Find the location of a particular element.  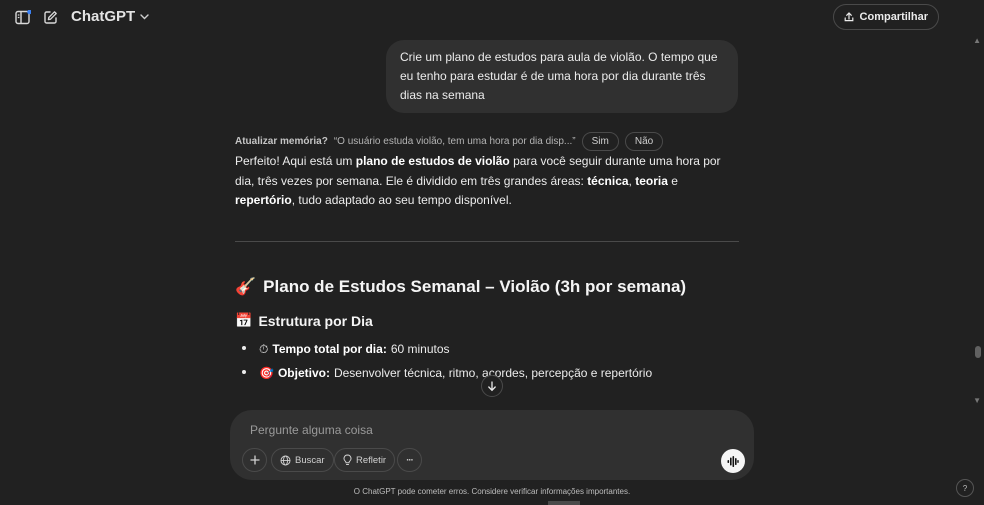

scroll-to-bottom-button is located at coordinates (492, 386).